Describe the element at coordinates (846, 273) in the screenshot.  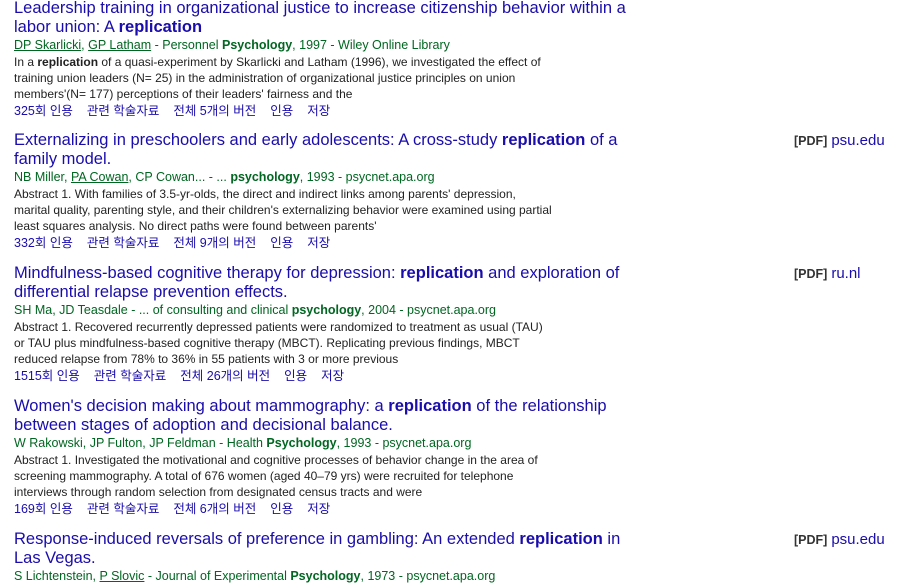
I see `pdf-domain: ru.nl` at that location.